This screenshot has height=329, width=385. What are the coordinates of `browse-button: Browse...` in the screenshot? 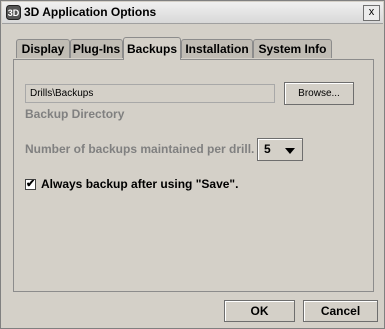 It's located at (319, 93).